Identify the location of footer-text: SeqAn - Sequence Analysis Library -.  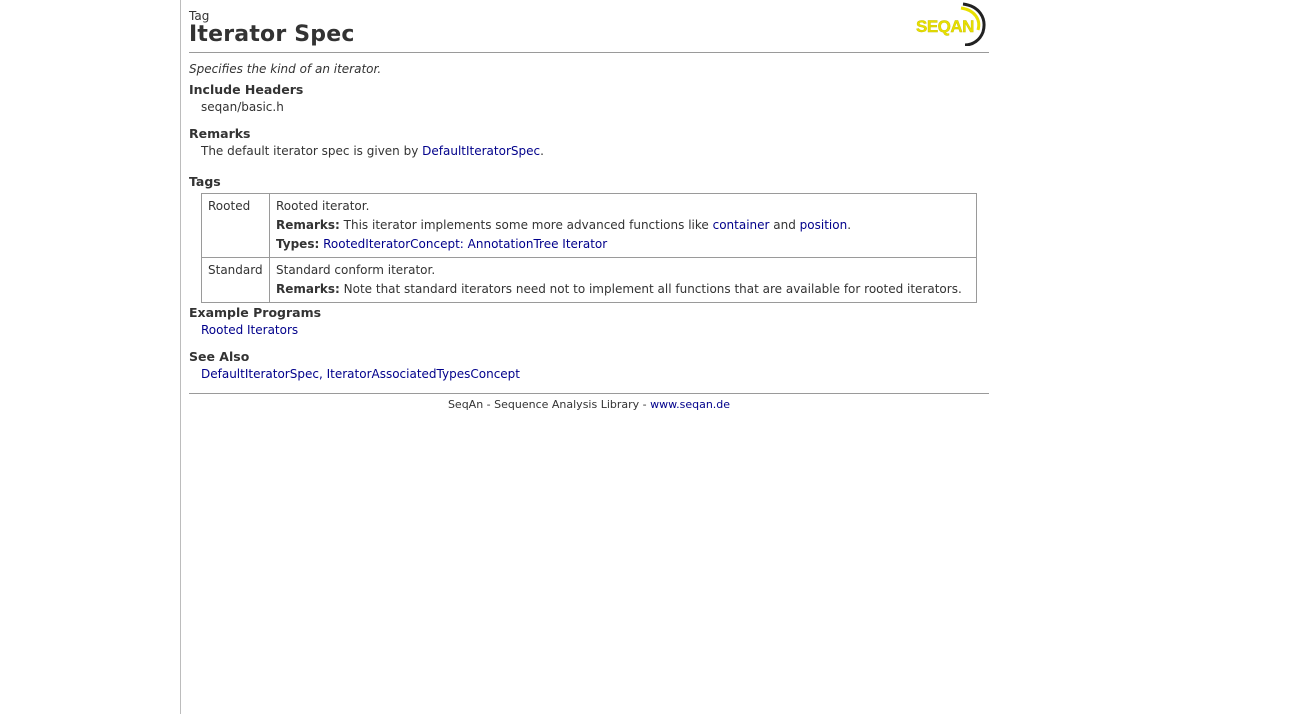
(549, 404).